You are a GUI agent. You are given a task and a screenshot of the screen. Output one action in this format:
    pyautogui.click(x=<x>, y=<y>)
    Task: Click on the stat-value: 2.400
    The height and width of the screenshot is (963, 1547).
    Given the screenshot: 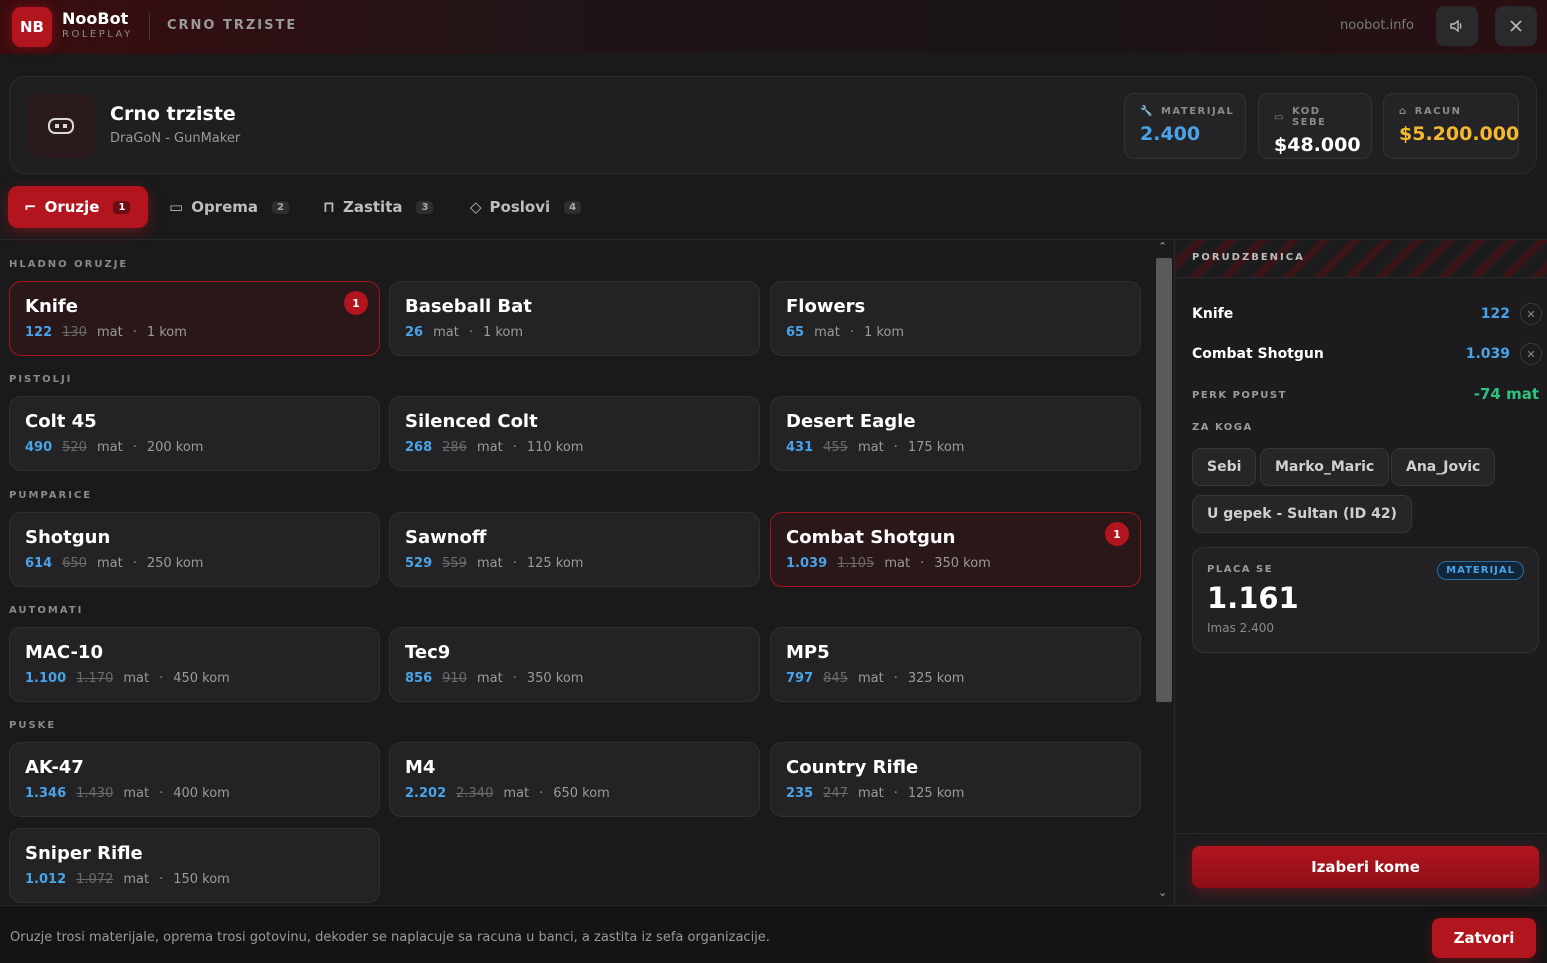 What is the action you would take?
    pyautogui.click(x=1170, y=134)
    